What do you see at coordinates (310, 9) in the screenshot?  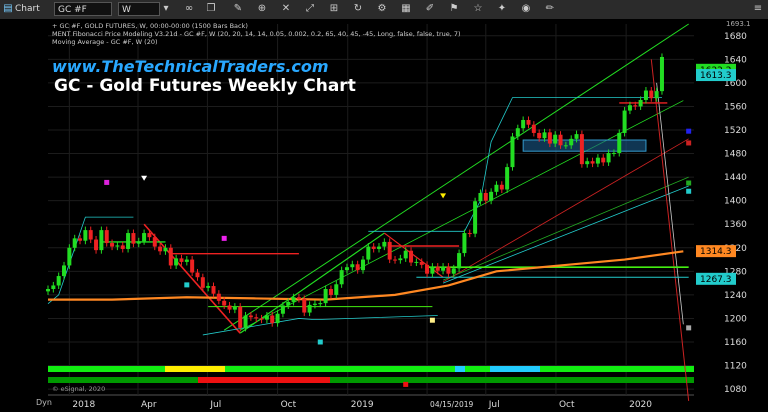 I see `expand-icon: ⤢` at bounding box center [310, 9].